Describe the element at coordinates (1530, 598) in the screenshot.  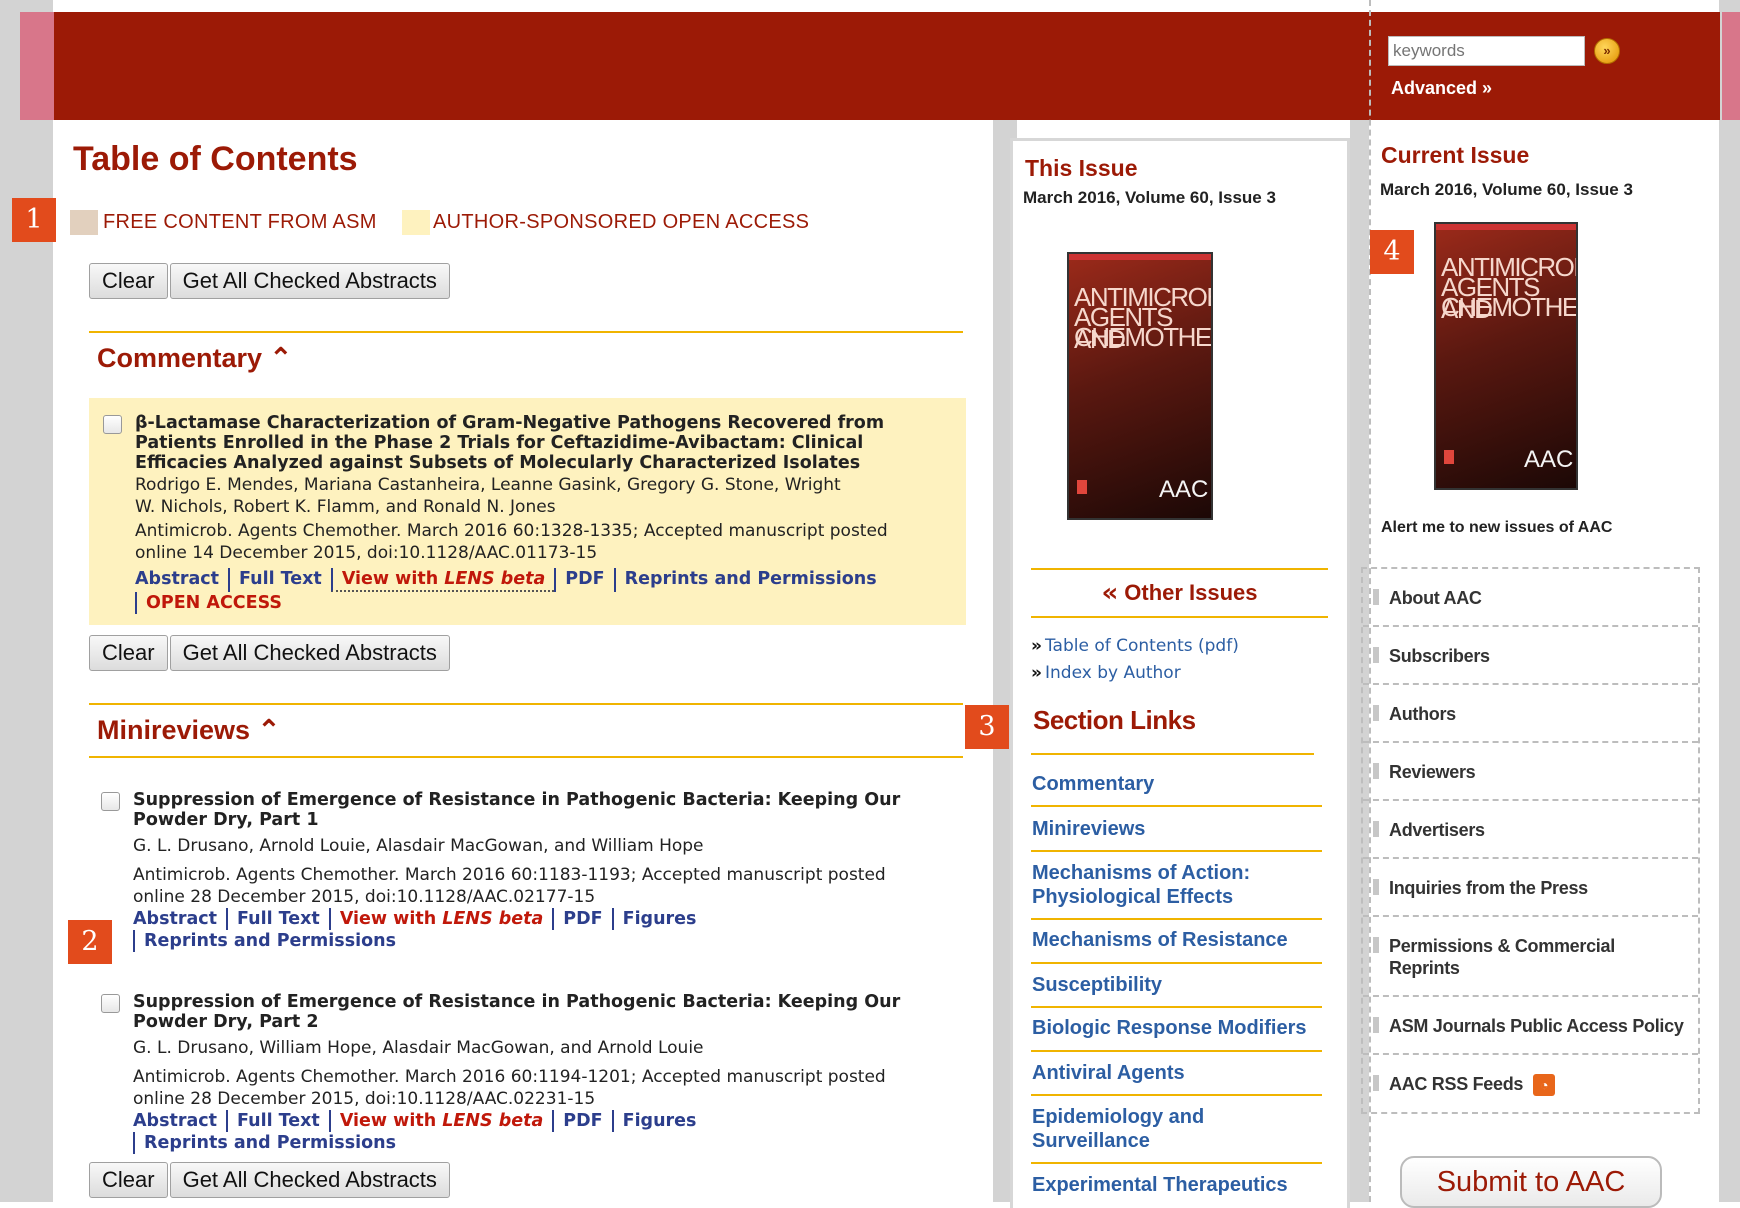
I see `nav-about: About AAC` at that location.